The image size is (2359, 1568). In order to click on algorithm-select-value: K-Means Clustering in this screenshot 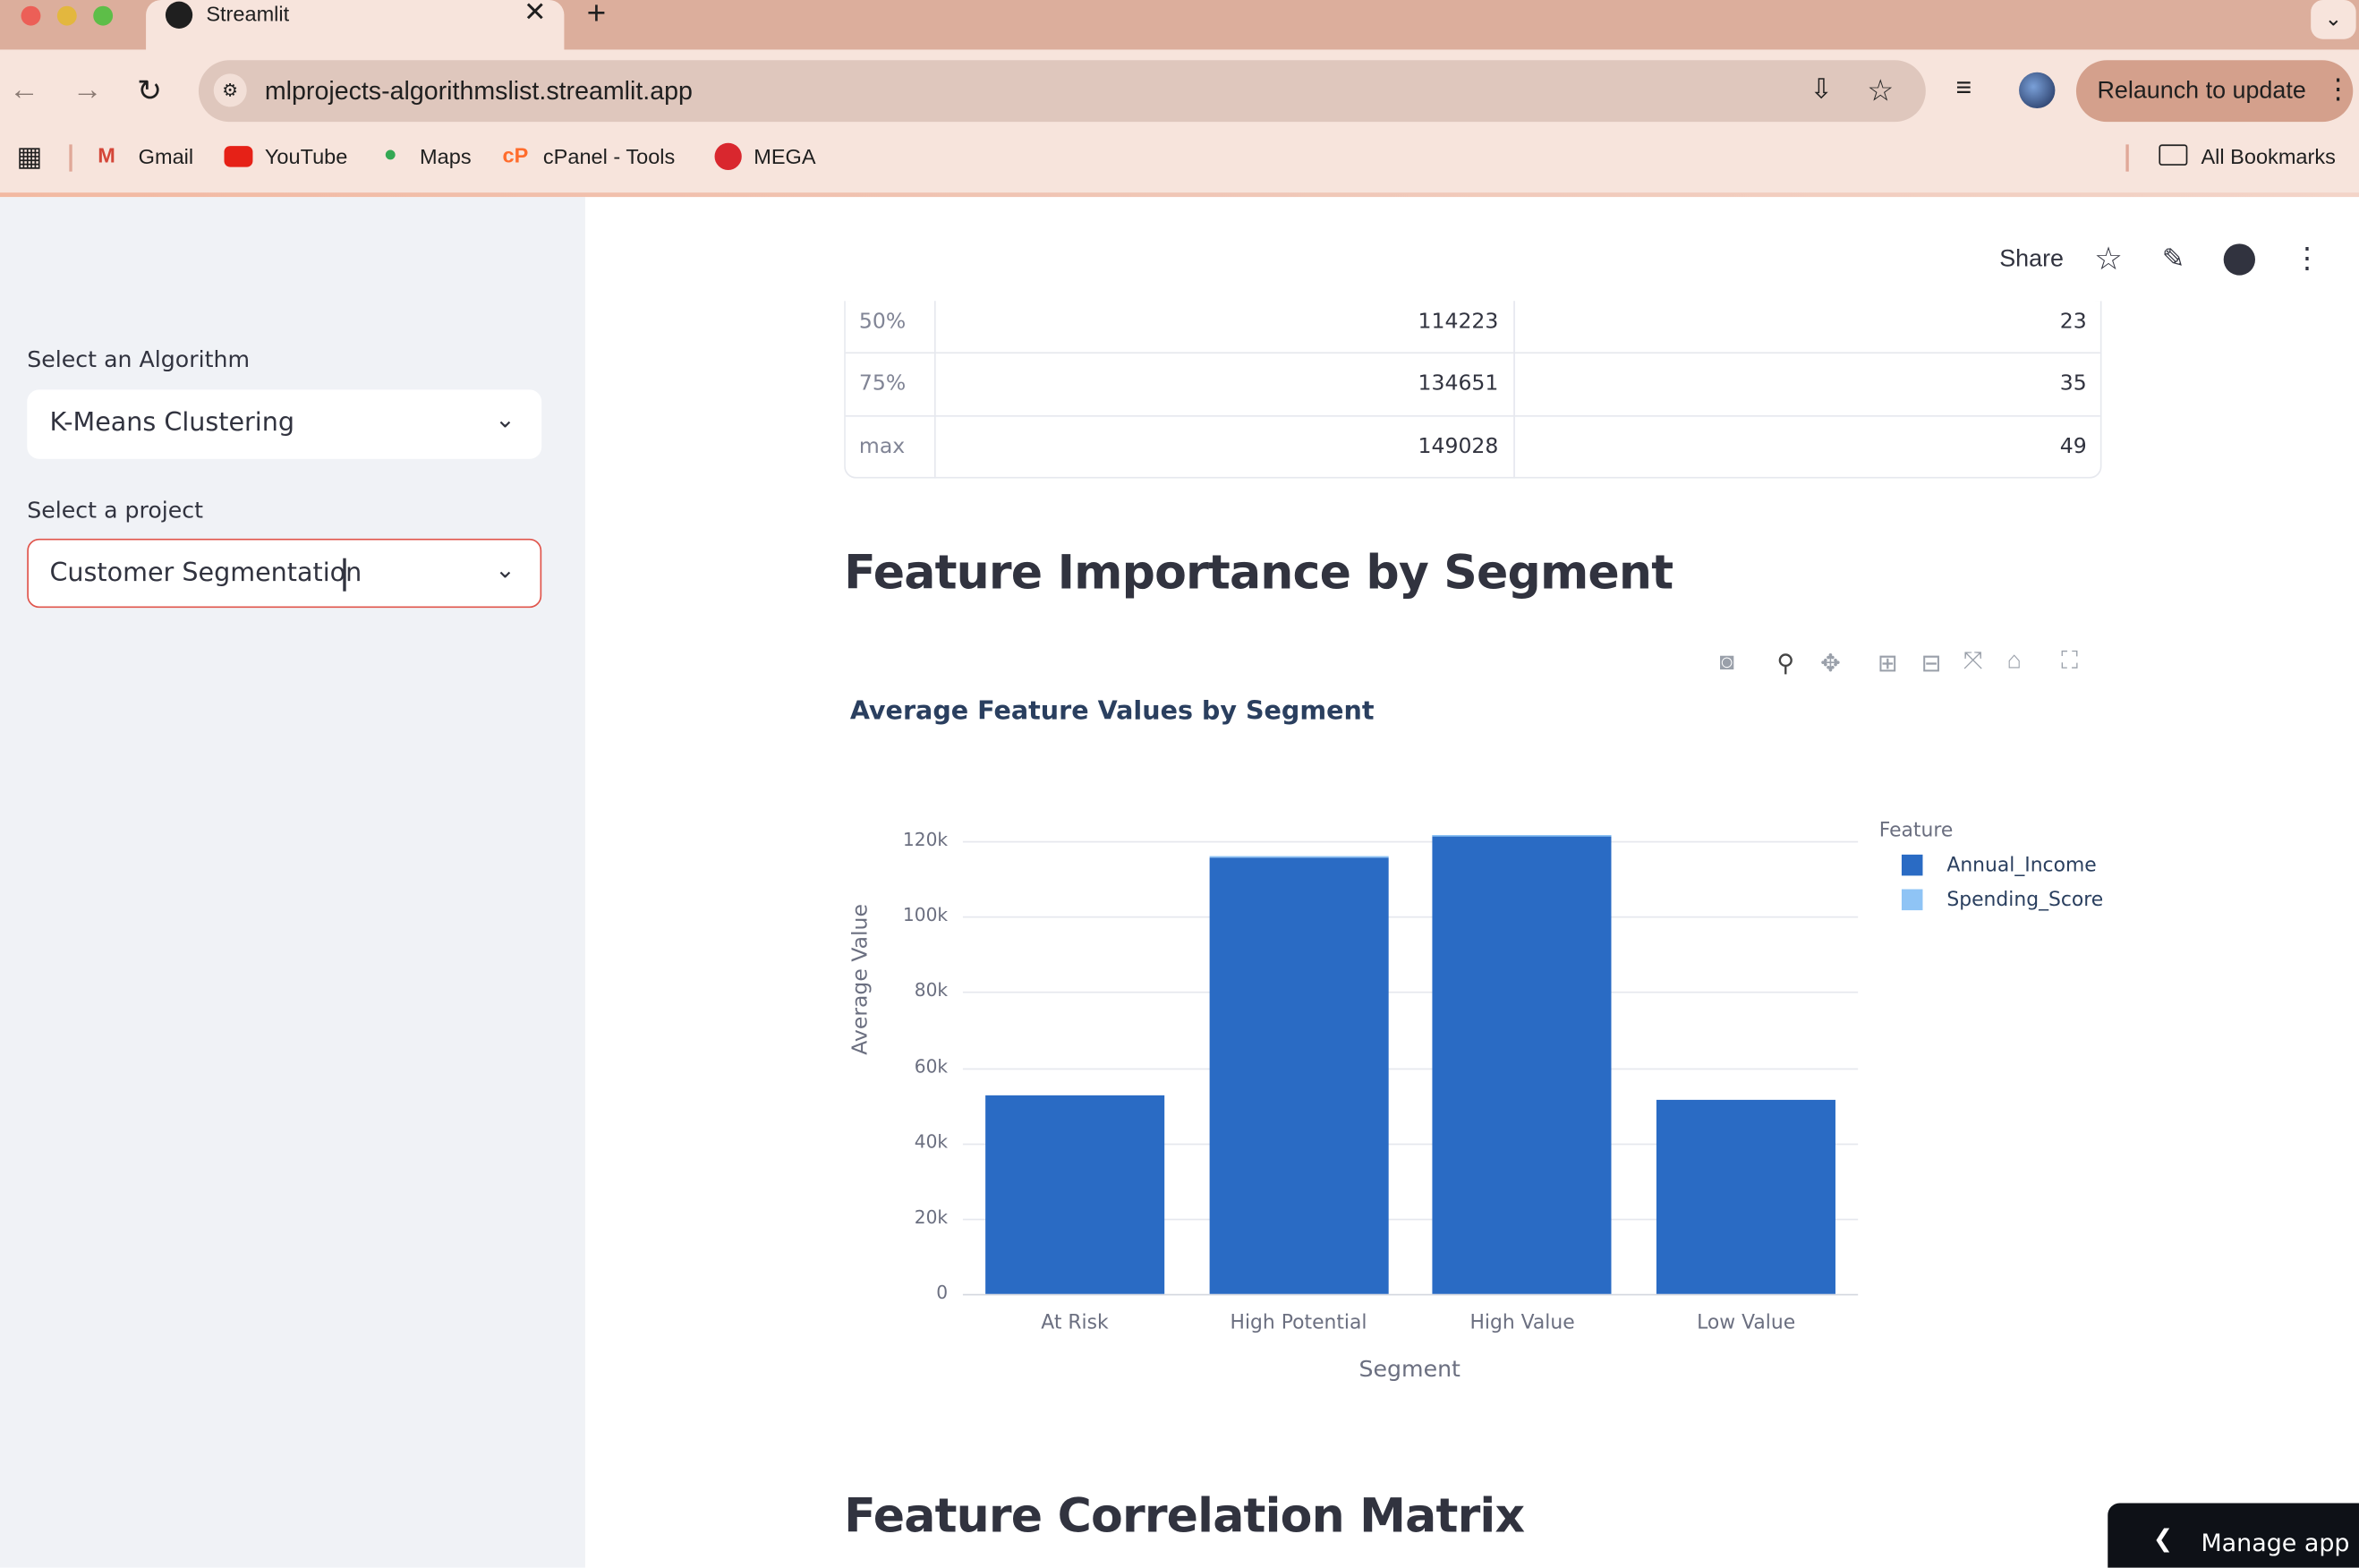, I will do `click(171, 423)`.